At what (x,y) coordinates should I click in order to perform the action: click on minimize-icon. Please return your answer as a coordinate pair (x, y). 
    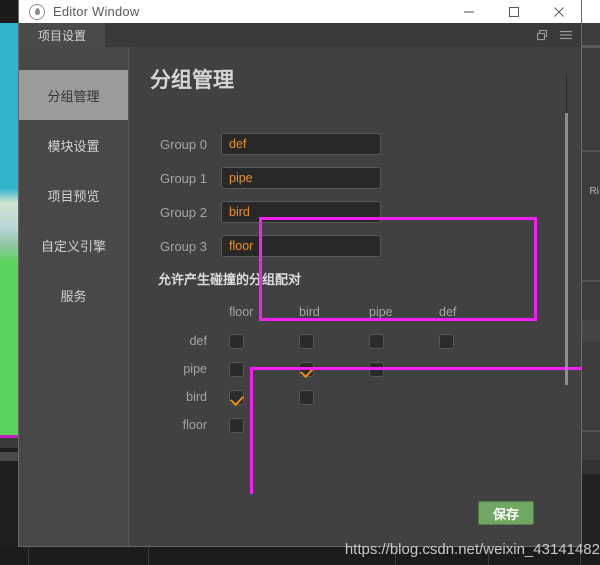
    Looking at the image, I should click on (468, 11).